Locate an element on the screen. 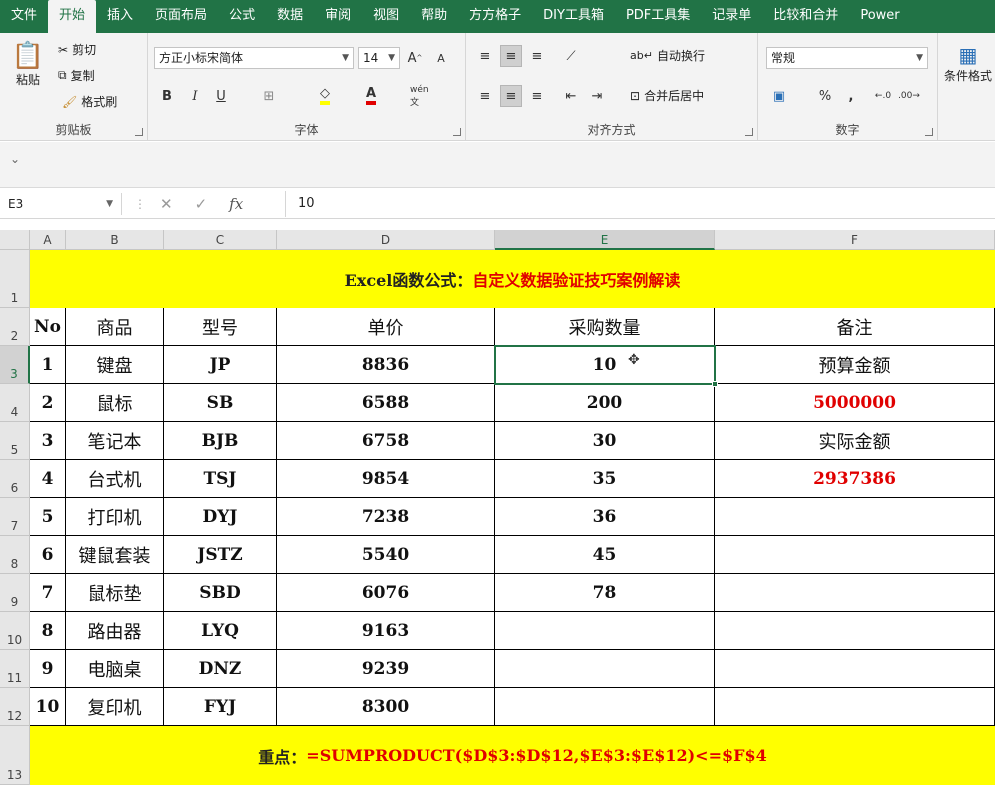 Image resolution: width=995 pixels, height=785 pixels. cell-B7: 打印机 is located at coordinates (115, 517).